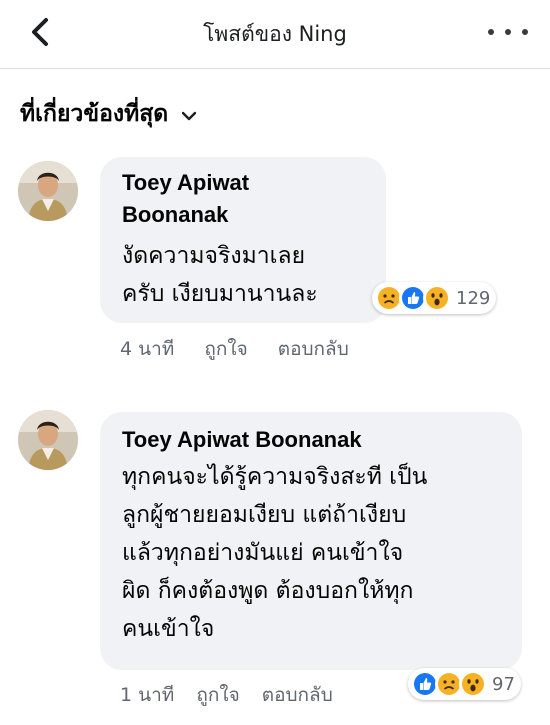 This screenshot has width=550, height=725. I want to click on comment-text: ทุกคนจะได้รู้ความจริงสะที เป็น, so click(275, 477).